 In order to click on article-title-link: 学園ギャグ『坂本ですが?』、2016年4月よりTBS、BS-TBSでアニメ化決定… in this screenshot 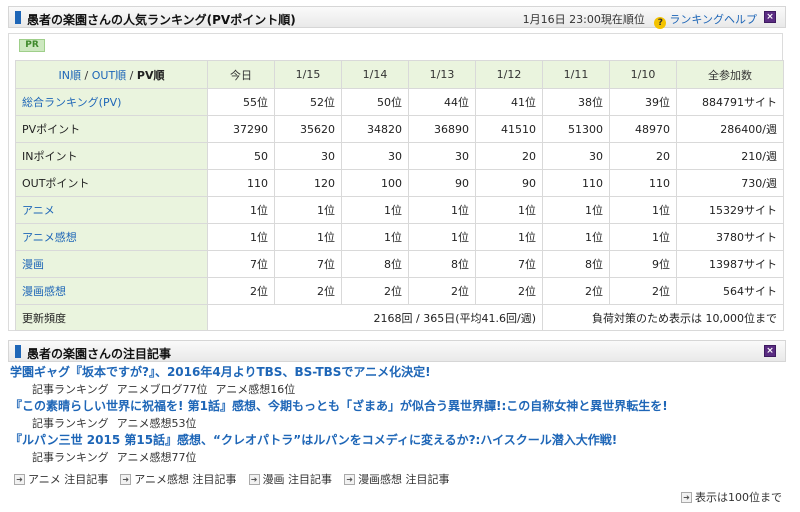, I will do `click(400, 372)`.